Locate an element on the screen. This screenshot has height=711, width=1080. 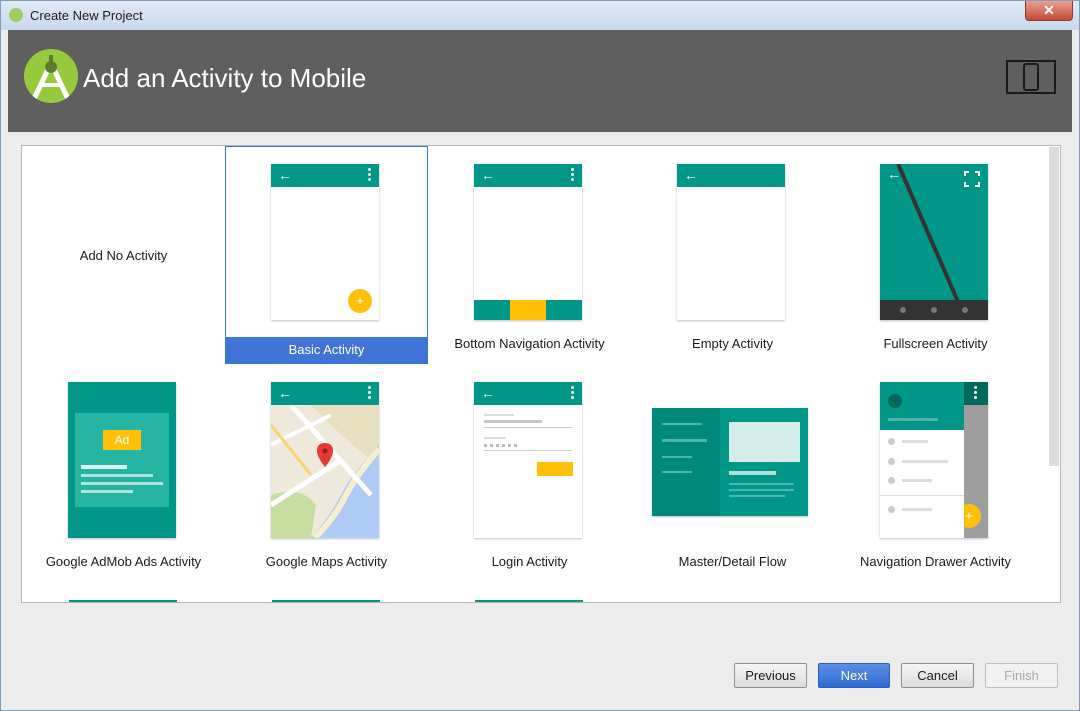
map-view is located at coordinates (325, 471).